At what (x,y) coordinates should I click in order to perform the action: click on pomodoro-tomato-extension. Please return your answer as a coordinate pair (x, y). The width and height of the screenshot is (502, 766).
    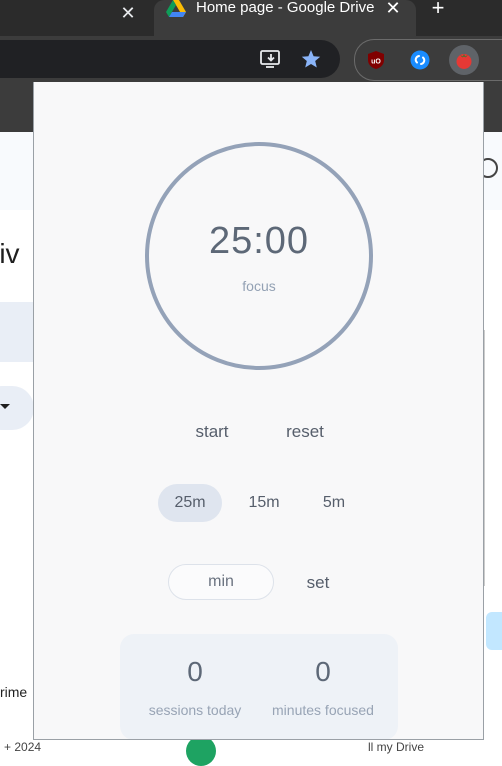
    Looking at the image, I should click on (464, 60).